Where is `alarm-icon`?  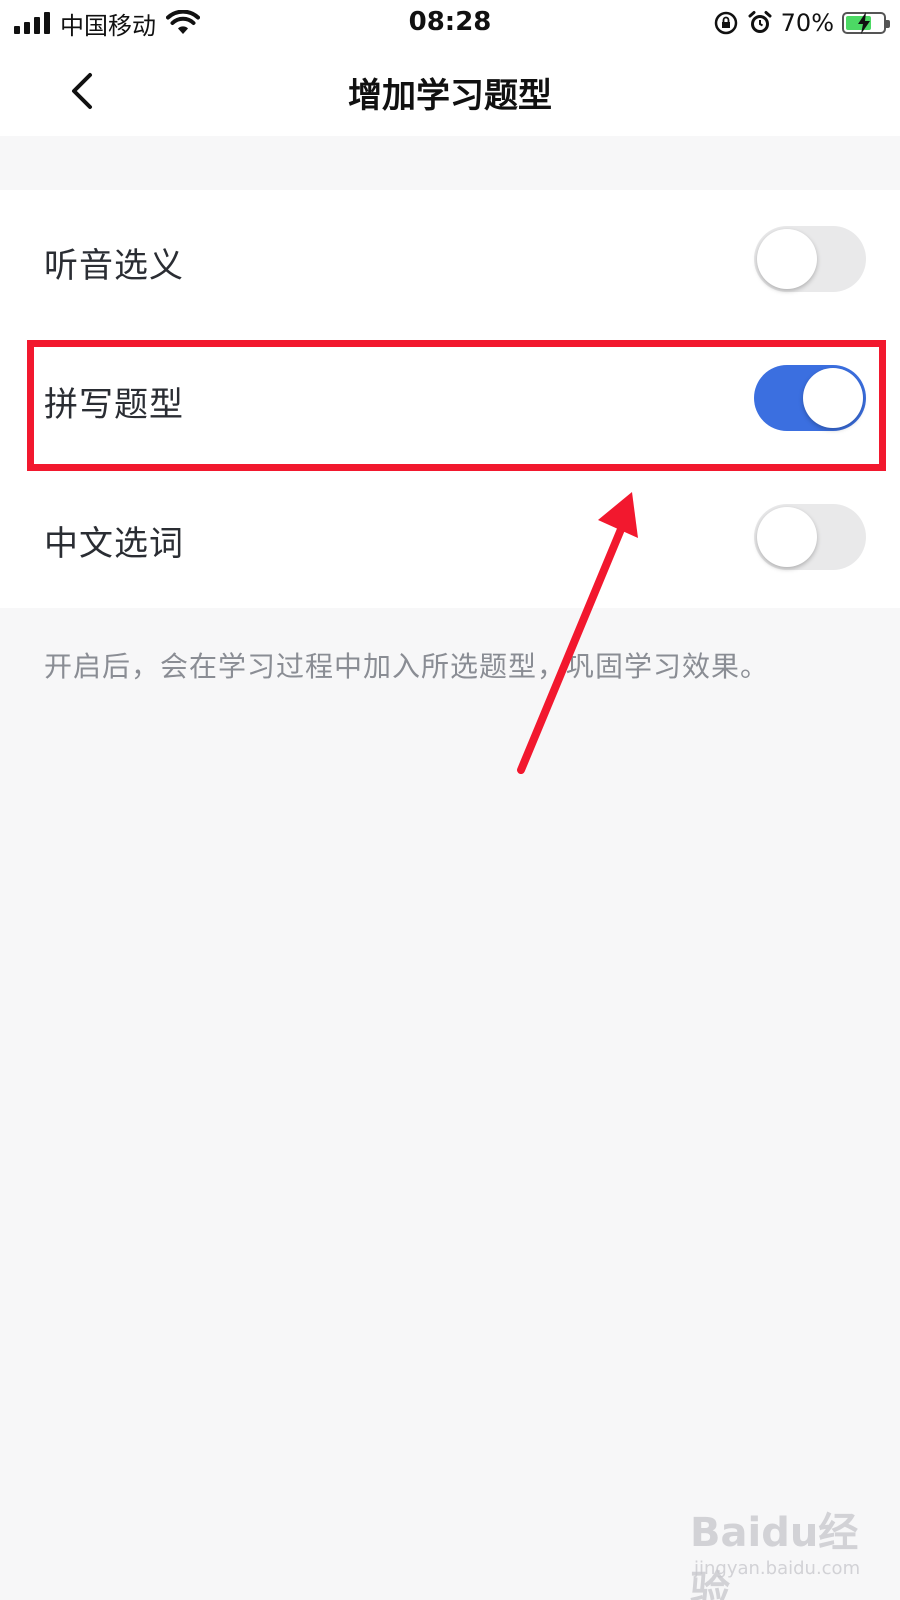 alarm-icon is located at coordinates (760, 22).